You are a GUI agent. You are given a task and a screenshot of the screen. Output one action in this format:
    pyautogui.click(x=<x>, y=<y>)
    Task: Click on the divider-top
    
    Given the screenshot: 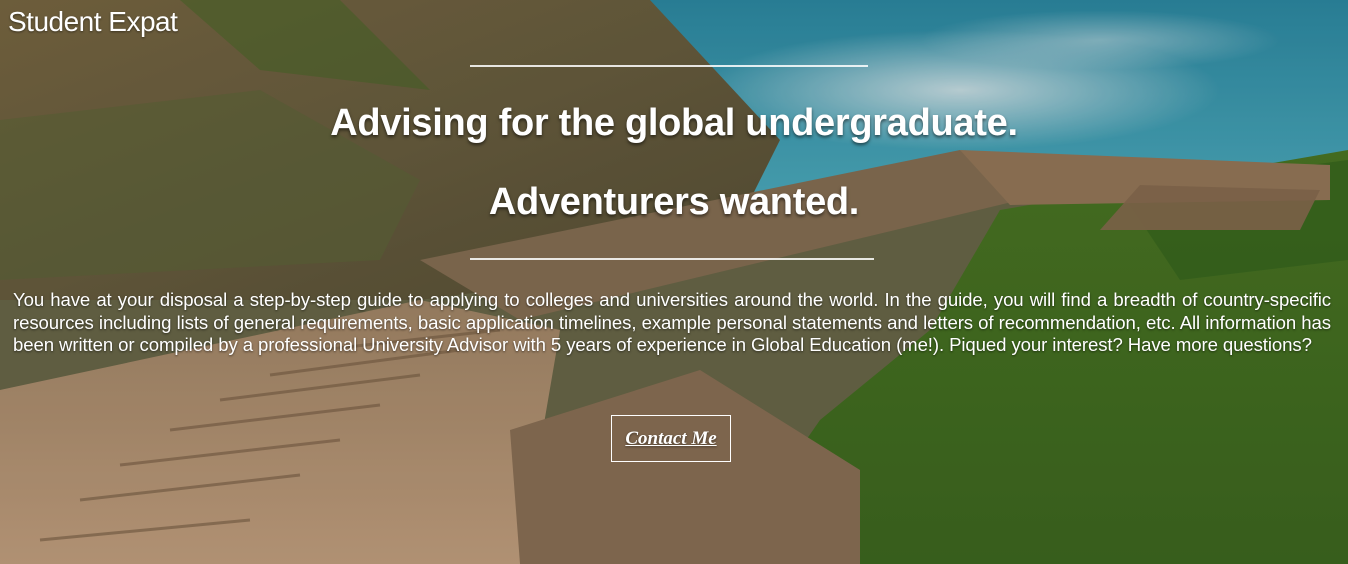 What is the action you would take?
    pyautogui.click(x=669, y=66)
    